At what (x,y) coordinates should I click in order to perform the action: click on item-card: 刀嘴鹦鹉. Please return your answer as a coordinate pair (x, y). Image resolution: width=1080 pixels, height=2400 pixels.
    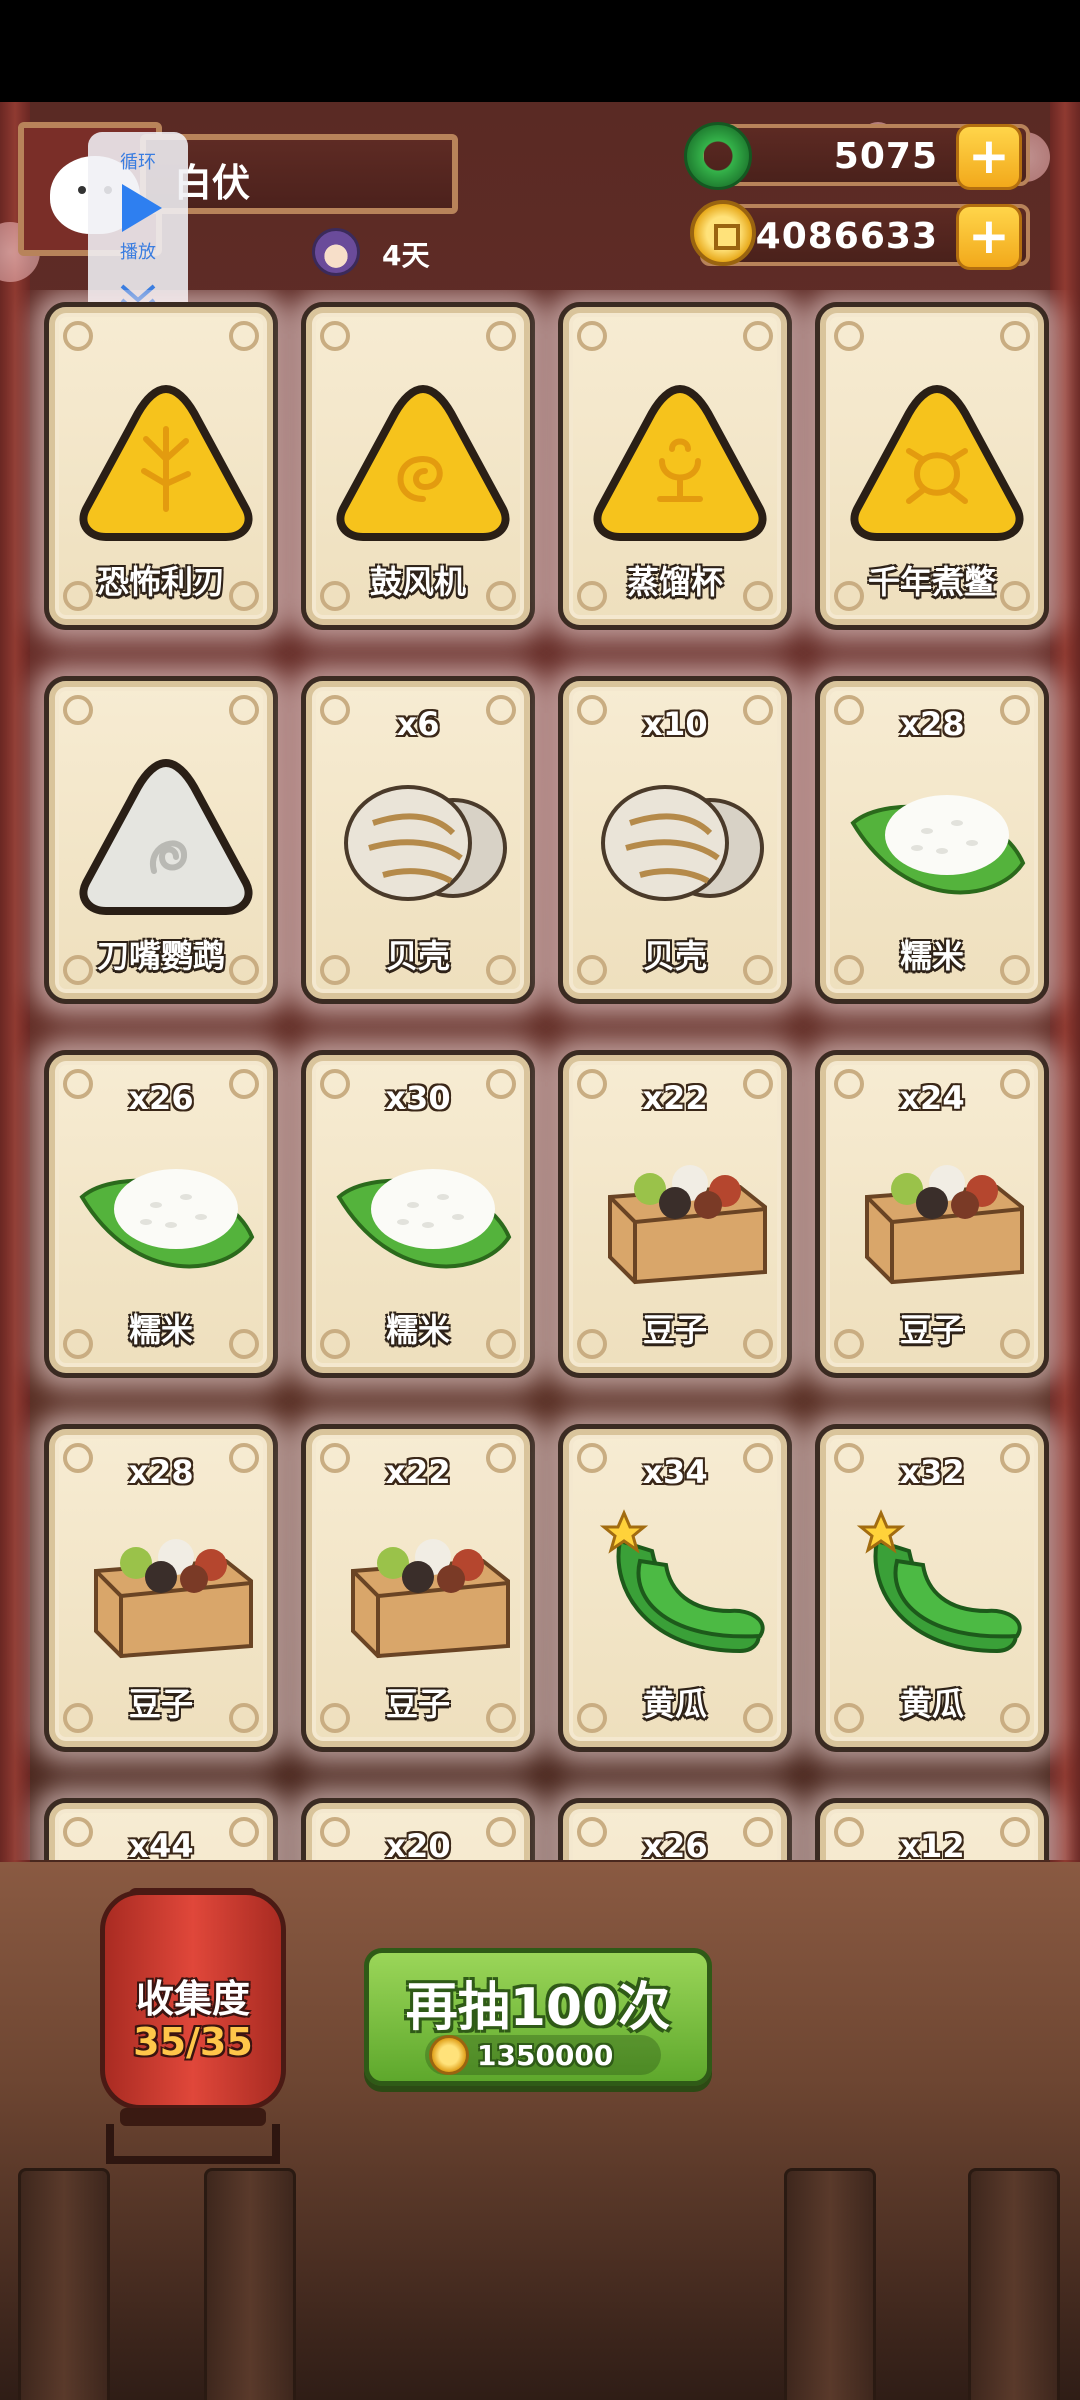
    Looking at the image, I should click on (161, 840).